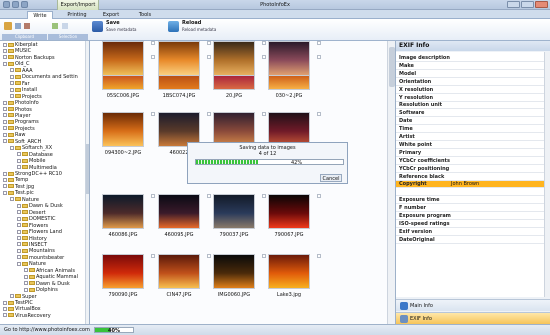 This screenshot has width=550, height=335. Describe the element at coordinates (470, 74) in the screenshot. I see `exif-row: Model` at that location.